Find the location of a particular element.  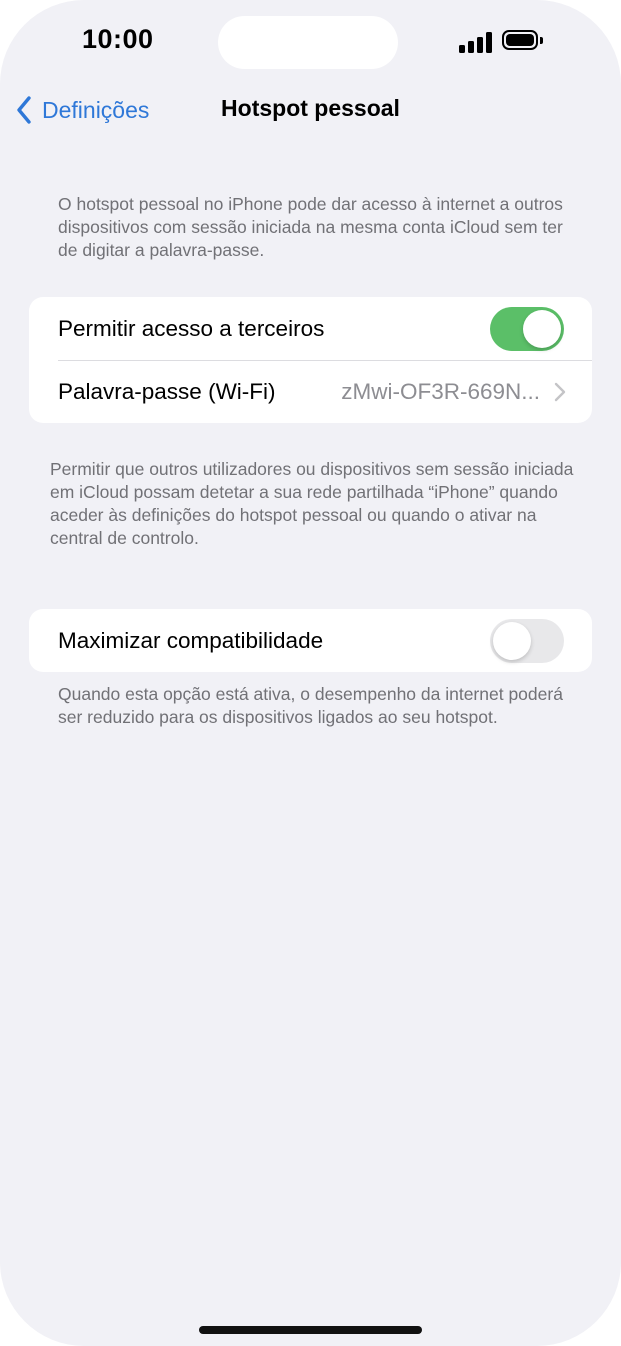

allow-others-toggle is located at coordinates (527, 328).